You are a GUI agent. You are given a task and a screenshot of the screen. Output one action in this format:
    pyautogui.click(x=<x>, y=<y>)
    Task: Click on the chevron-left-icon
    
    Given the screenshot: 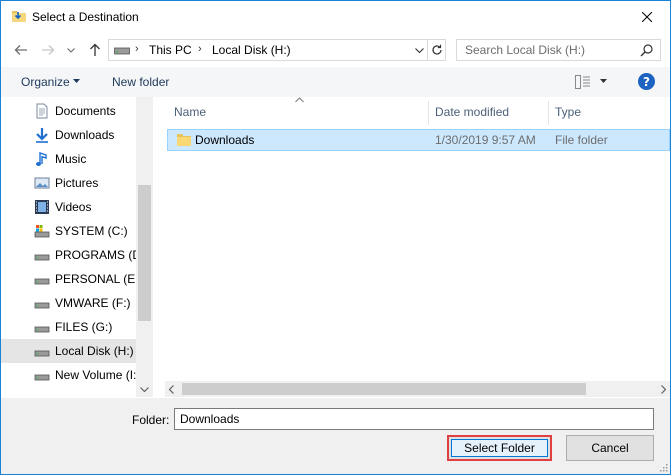 What is the action you would take?
    pyautogui.click(x=171, y=389)
    